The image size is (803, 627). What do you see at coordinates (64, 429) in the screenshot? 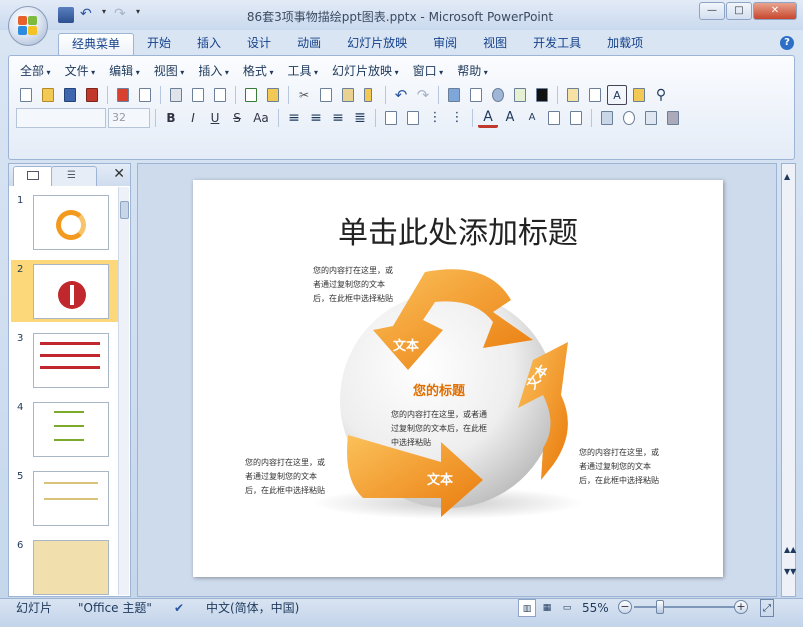
I see `slide-thumbnail-4: 4` at bounding box center [64, 429].